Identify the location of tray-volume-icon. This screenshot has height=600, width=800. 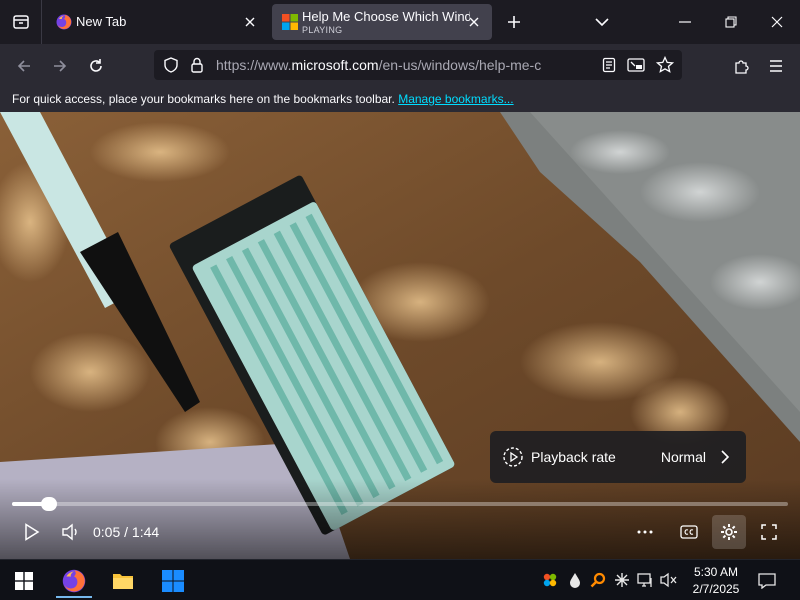
(669, 580).